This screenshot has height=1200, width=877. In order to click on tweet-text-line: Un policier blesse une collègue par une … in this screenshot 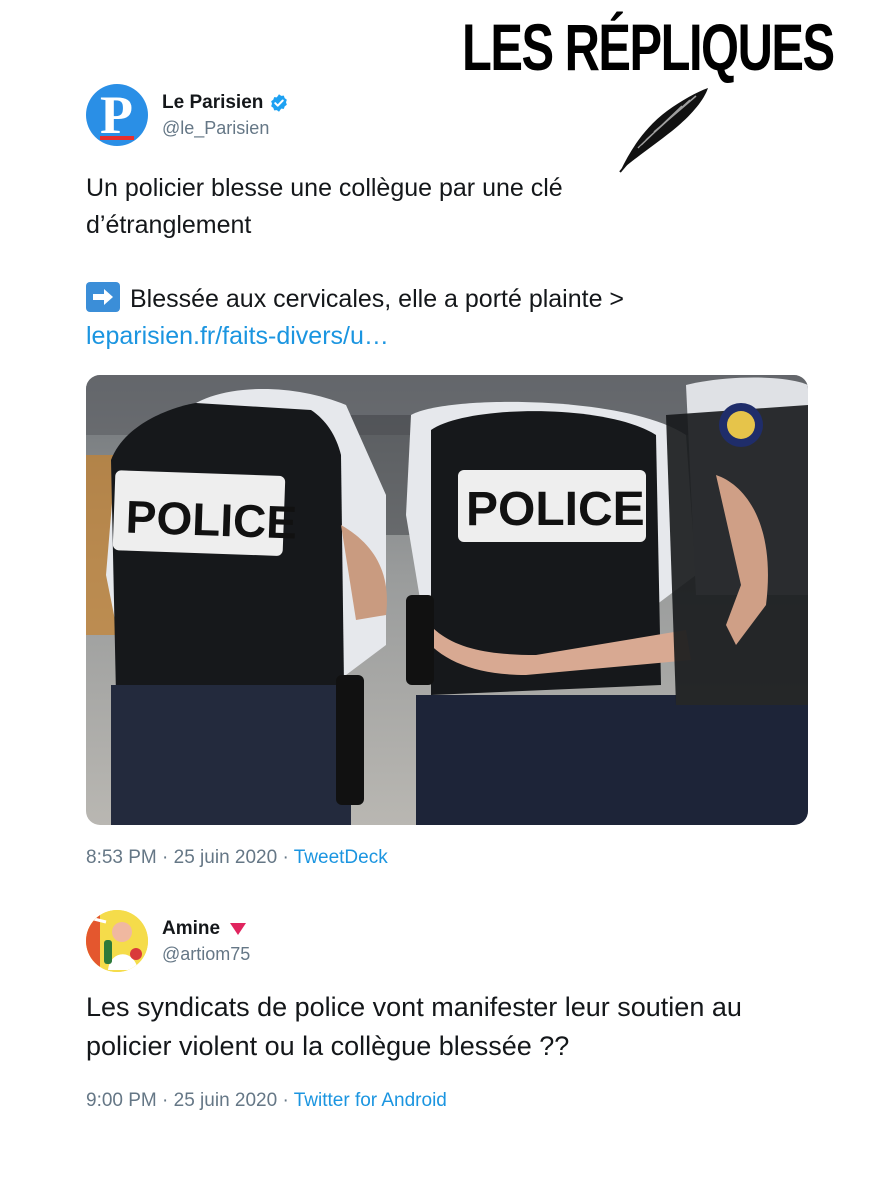, I will do `click(324, 188)`.